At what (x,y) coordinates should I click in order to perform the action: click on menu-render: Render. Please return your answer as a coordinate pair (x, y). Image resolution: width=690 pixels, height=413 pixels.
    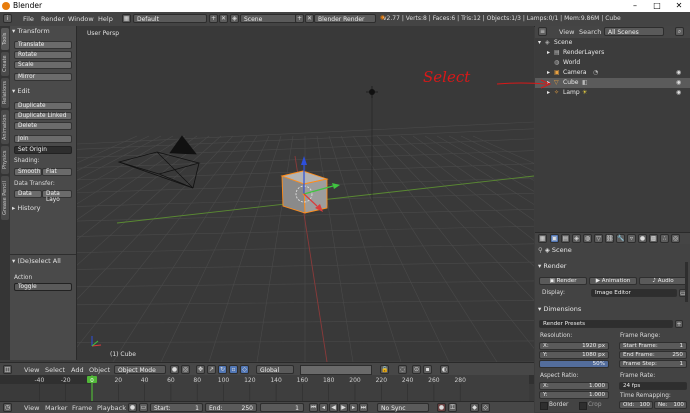
    Looking at the image, I should click on (52, 19).